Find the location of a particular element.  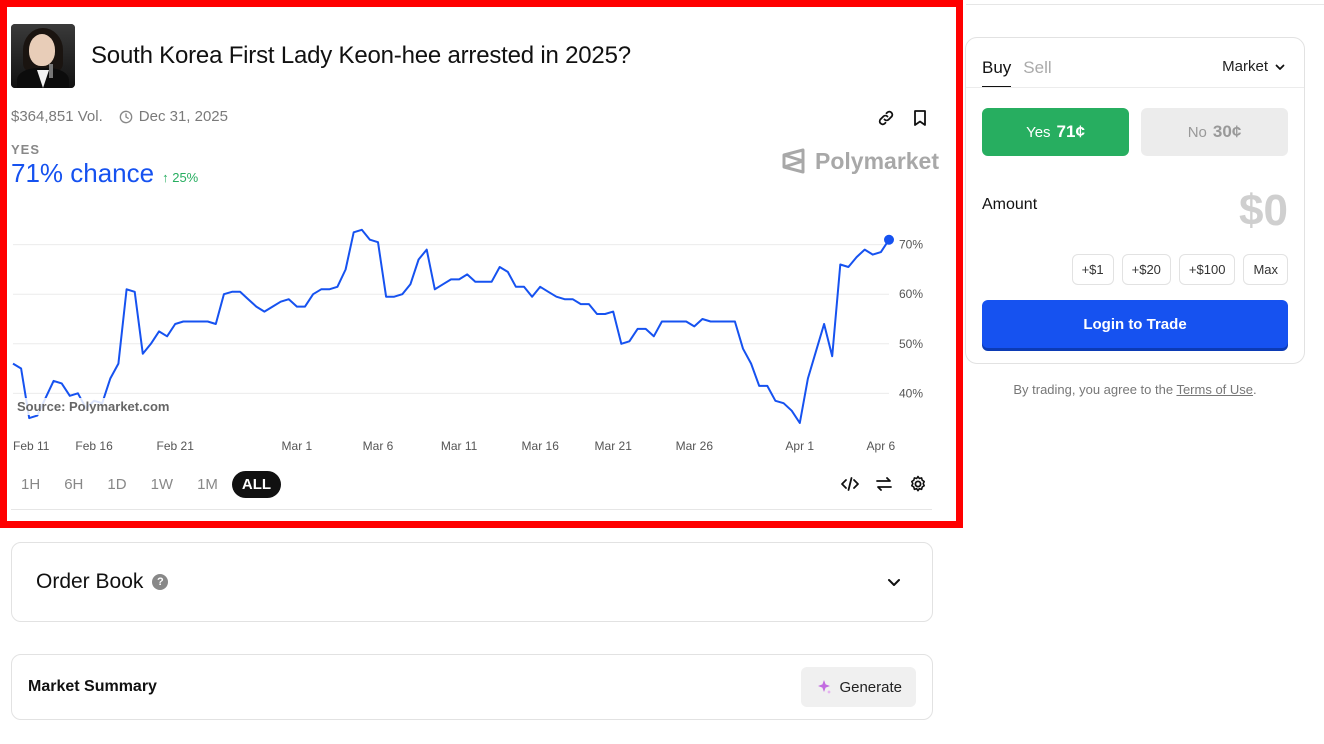

x-tick-label: Mar 16 is located at coordinates (541, 446).